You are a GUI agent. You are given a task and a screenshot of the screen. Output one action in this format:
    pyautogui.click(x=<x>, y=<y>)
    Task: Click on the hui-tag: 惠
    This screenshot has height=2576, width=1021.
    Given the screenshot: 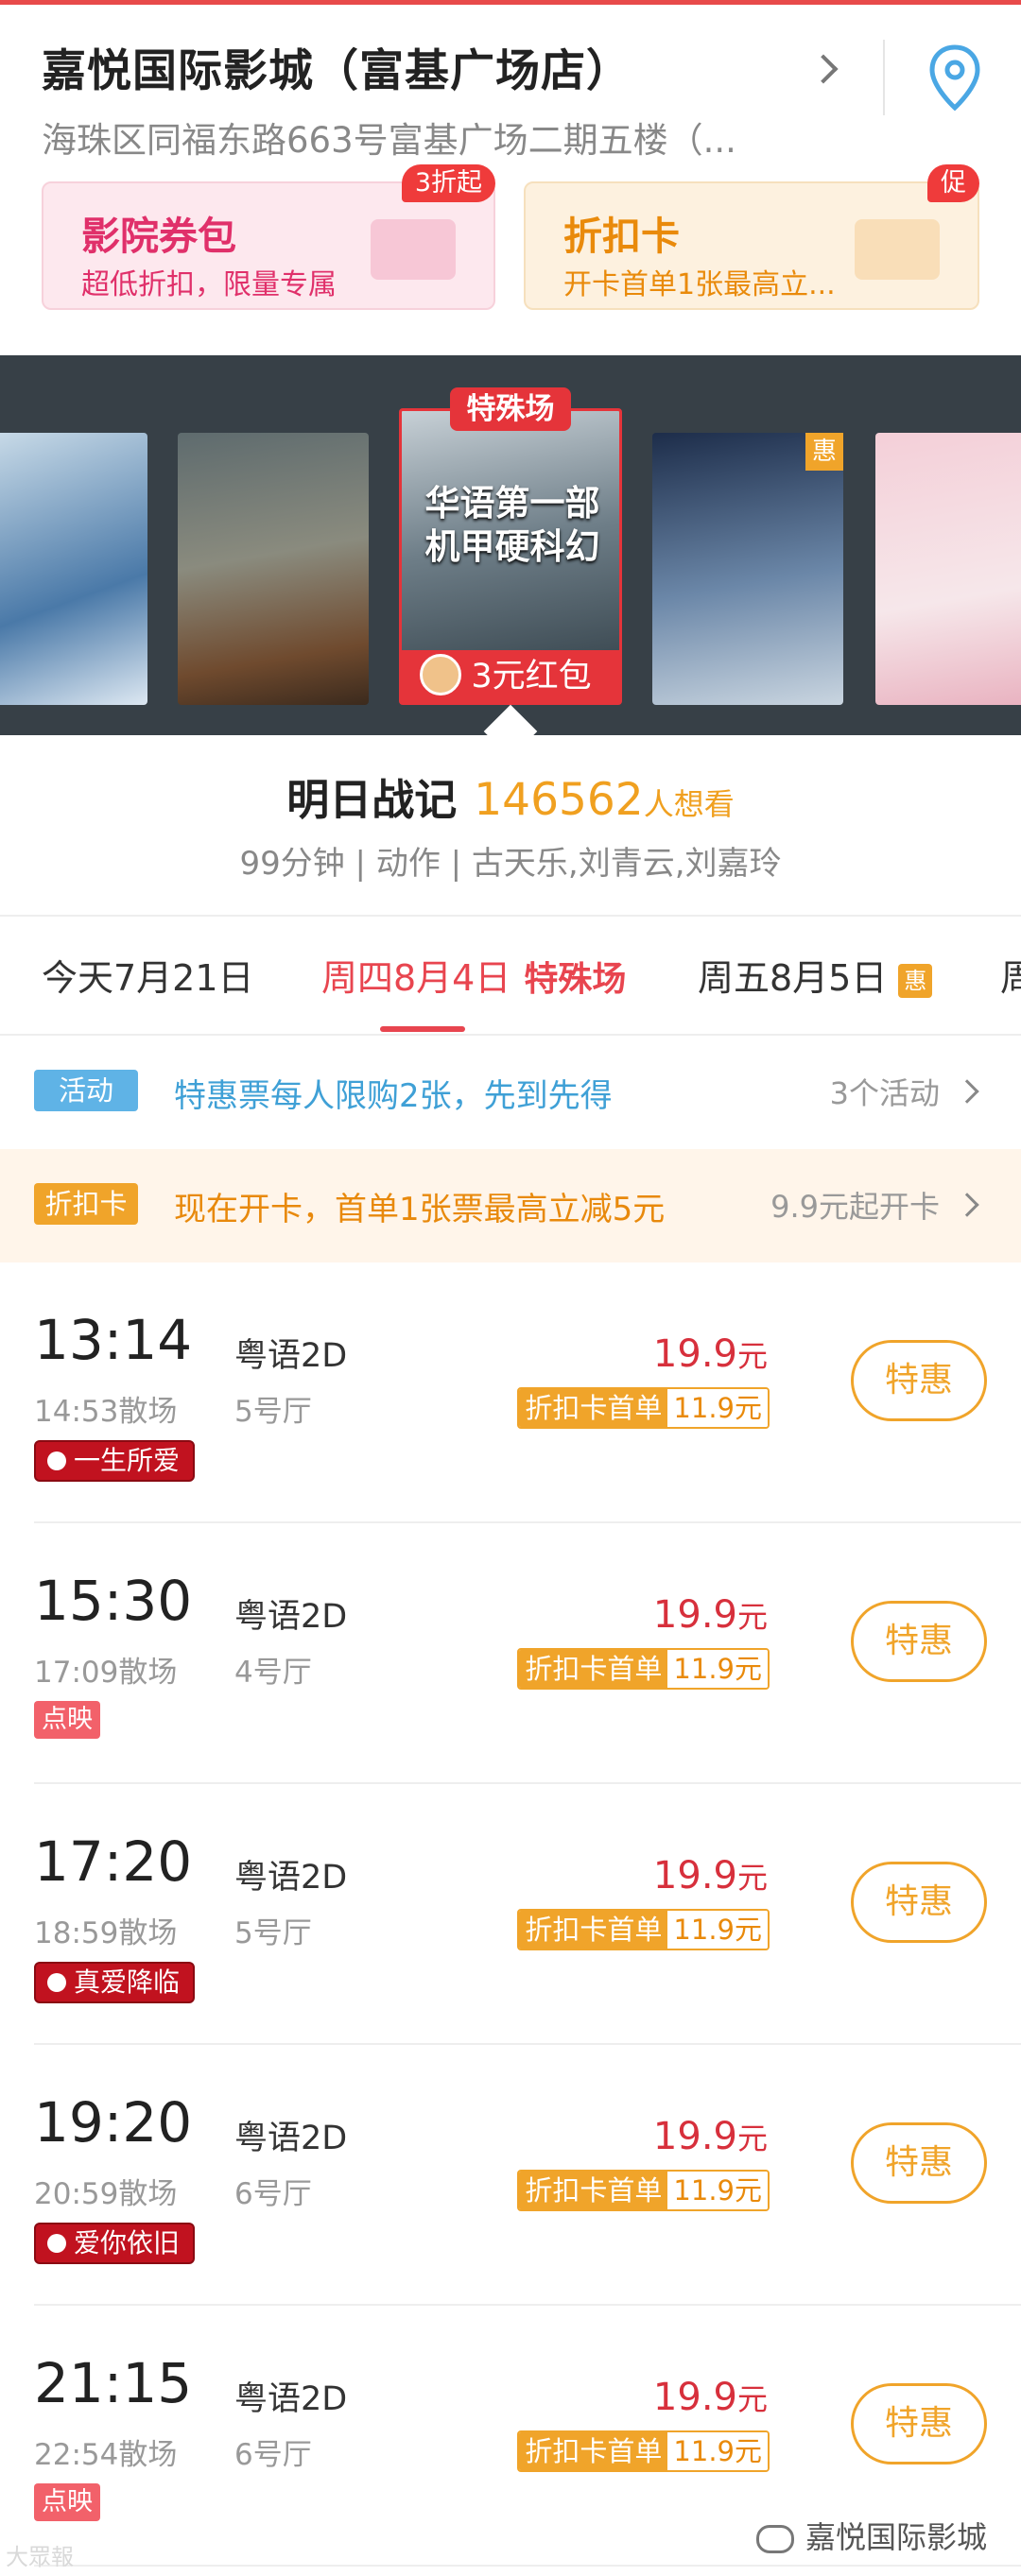 What is the action you would take?
    pyautogui.click(x=824, y=452)
    